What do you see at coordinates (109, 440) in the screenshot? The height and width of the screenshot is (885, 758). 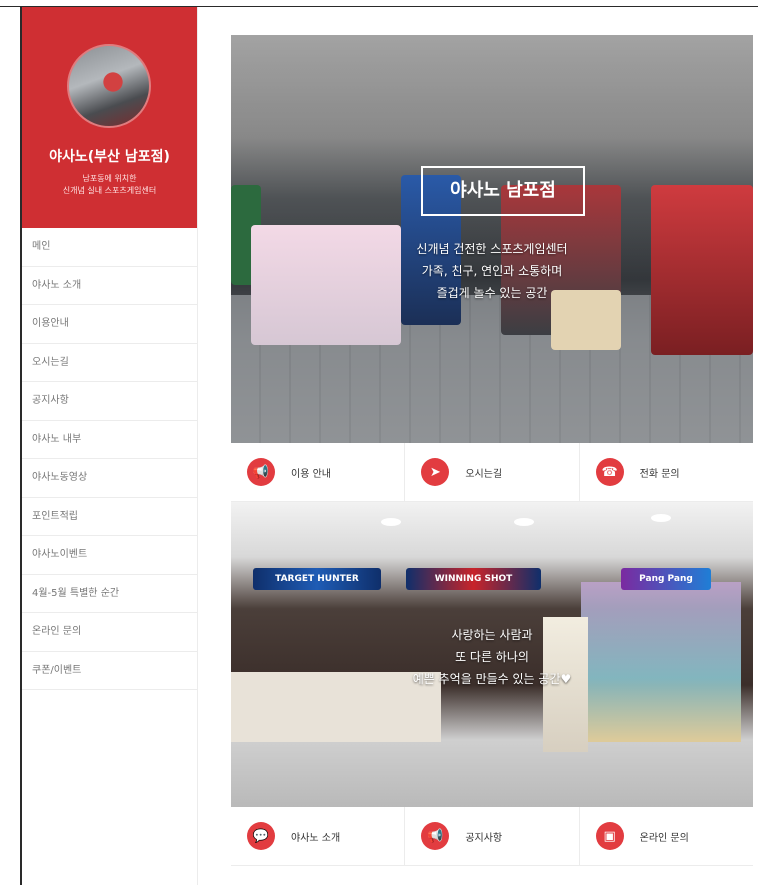 I see `menu-item-interior: 야사노 내부` at bounding box center [109, 440].